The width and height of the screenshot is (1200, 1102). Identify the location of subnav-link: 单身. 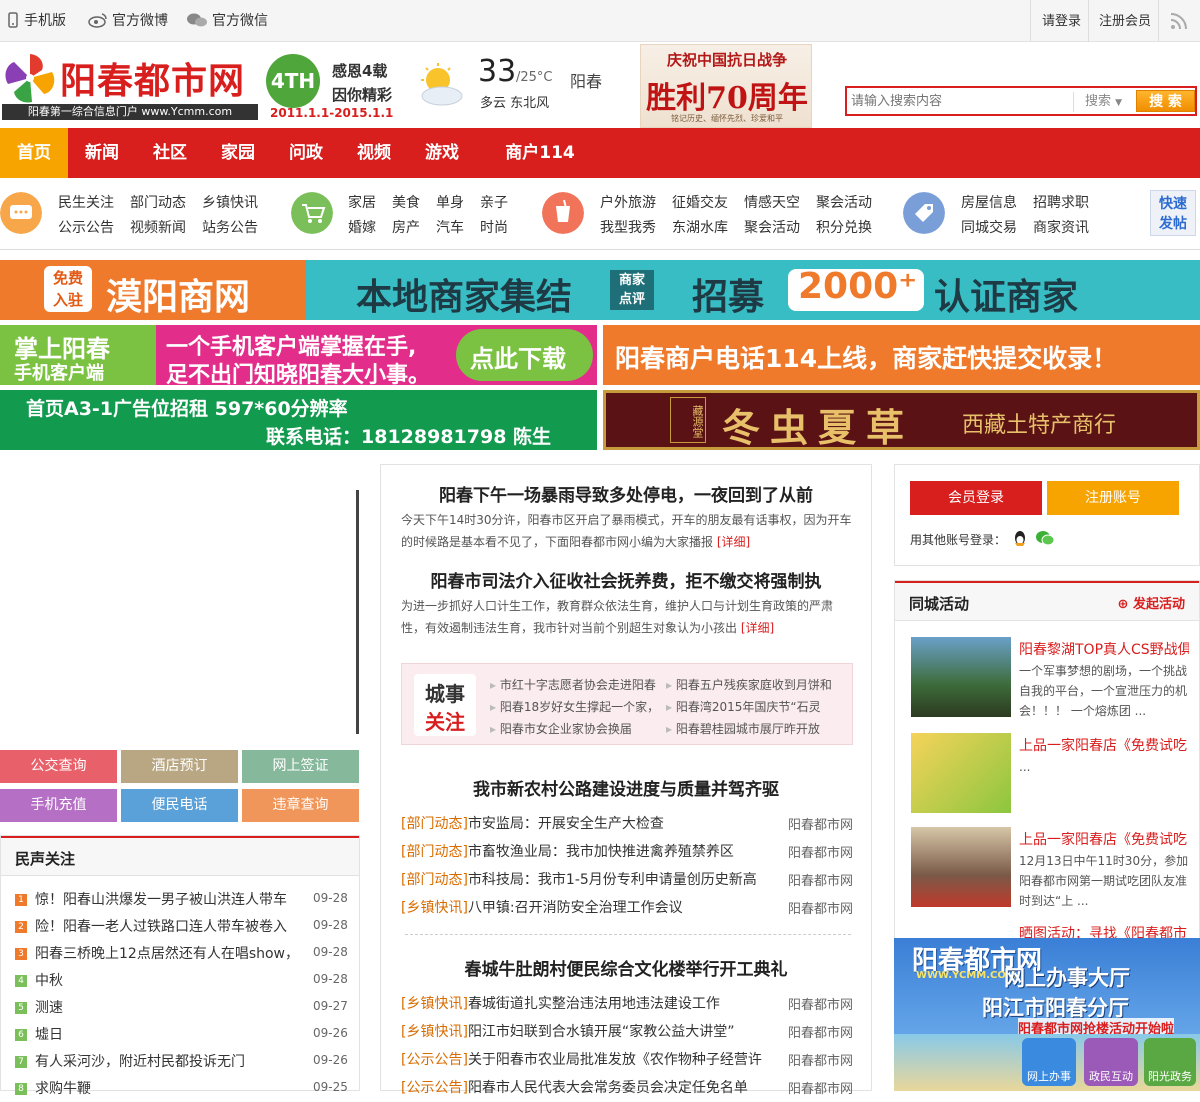
(450, 202).